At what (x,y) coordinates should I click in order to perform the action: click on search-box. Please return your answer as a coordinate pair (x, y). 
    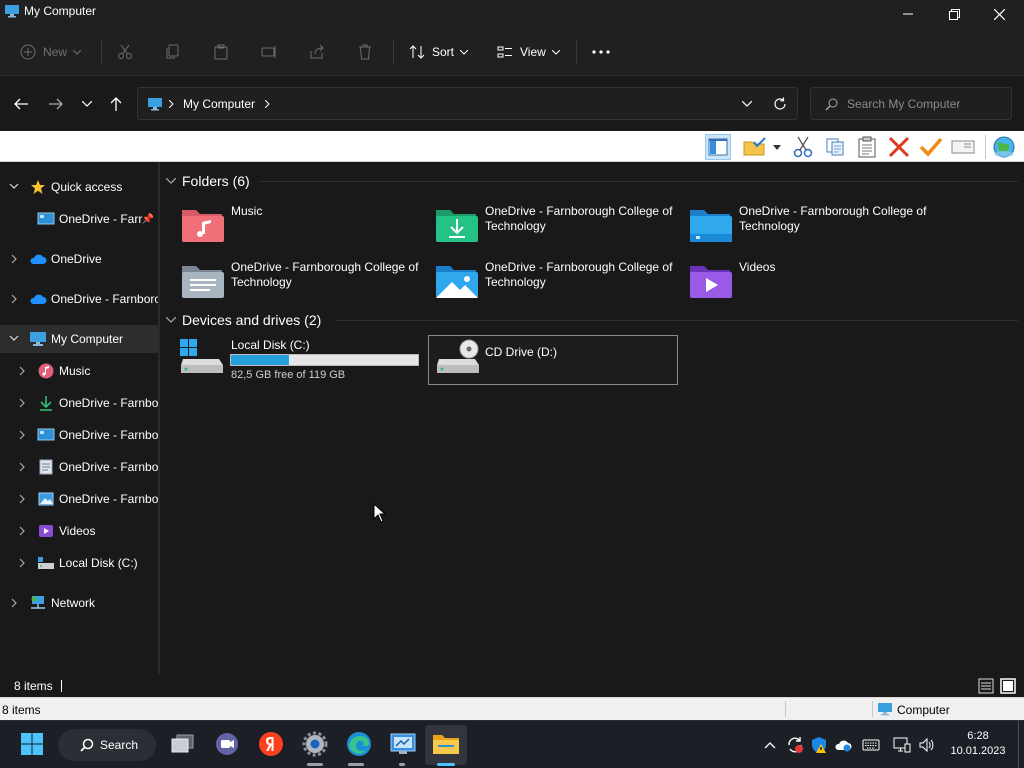
    Looking at the image, I should click on (911, 103).